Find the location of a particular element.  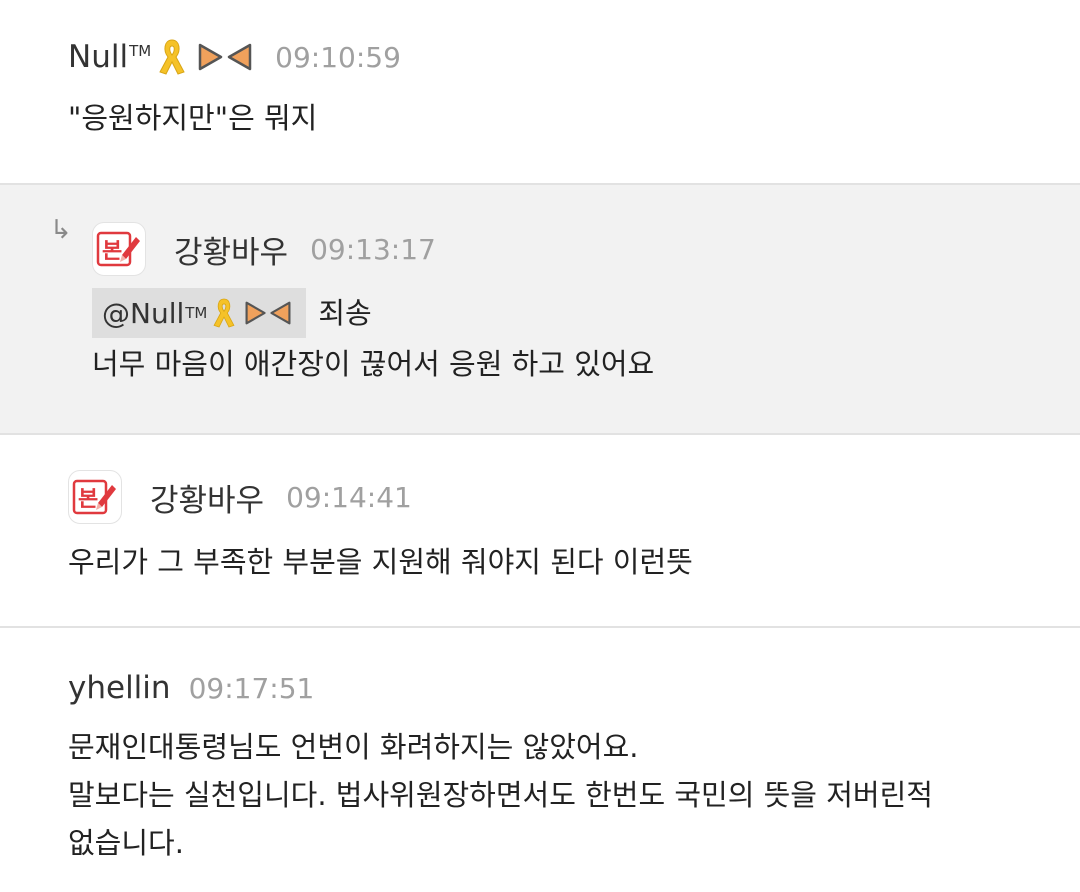

message-text: 없습니다. is located at coordinates (126, 843).